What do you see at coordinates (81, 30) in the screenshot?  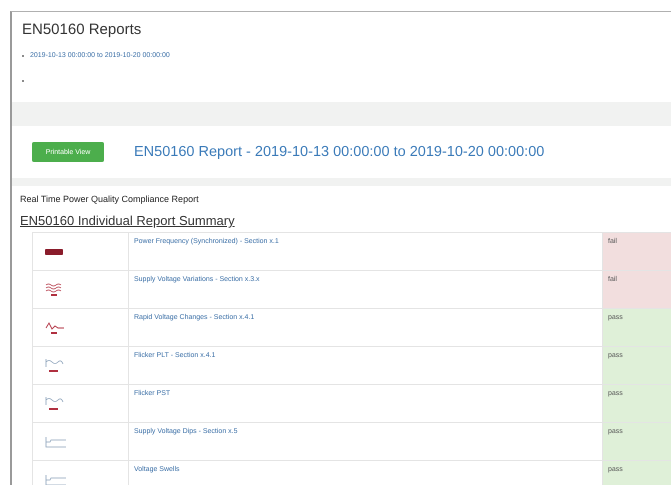 I see `page-title: EN50160 Reports` at bounding box center [81, 30].